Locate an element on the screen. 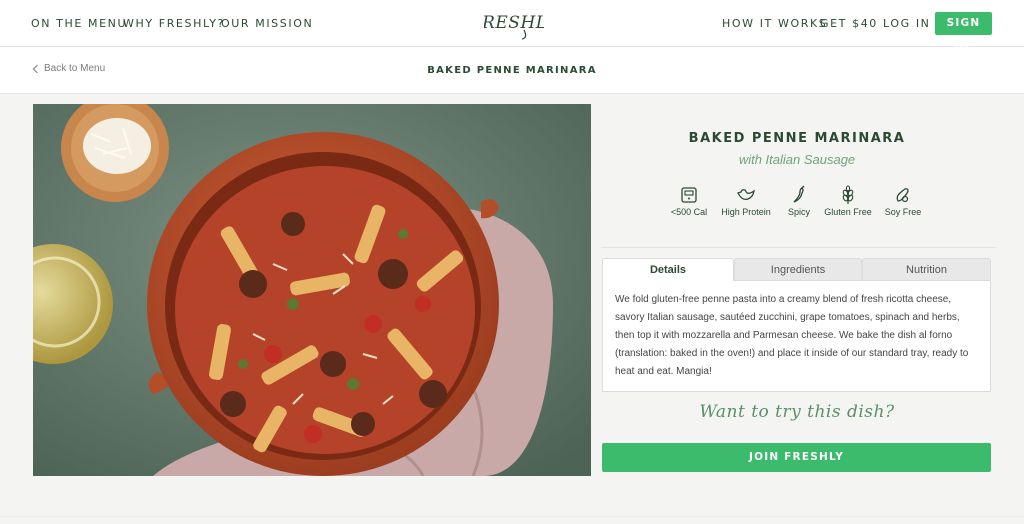 The width and height of the screenshot is (1024, 524). badge-label: High Protein is located at coordinates (746, 212).